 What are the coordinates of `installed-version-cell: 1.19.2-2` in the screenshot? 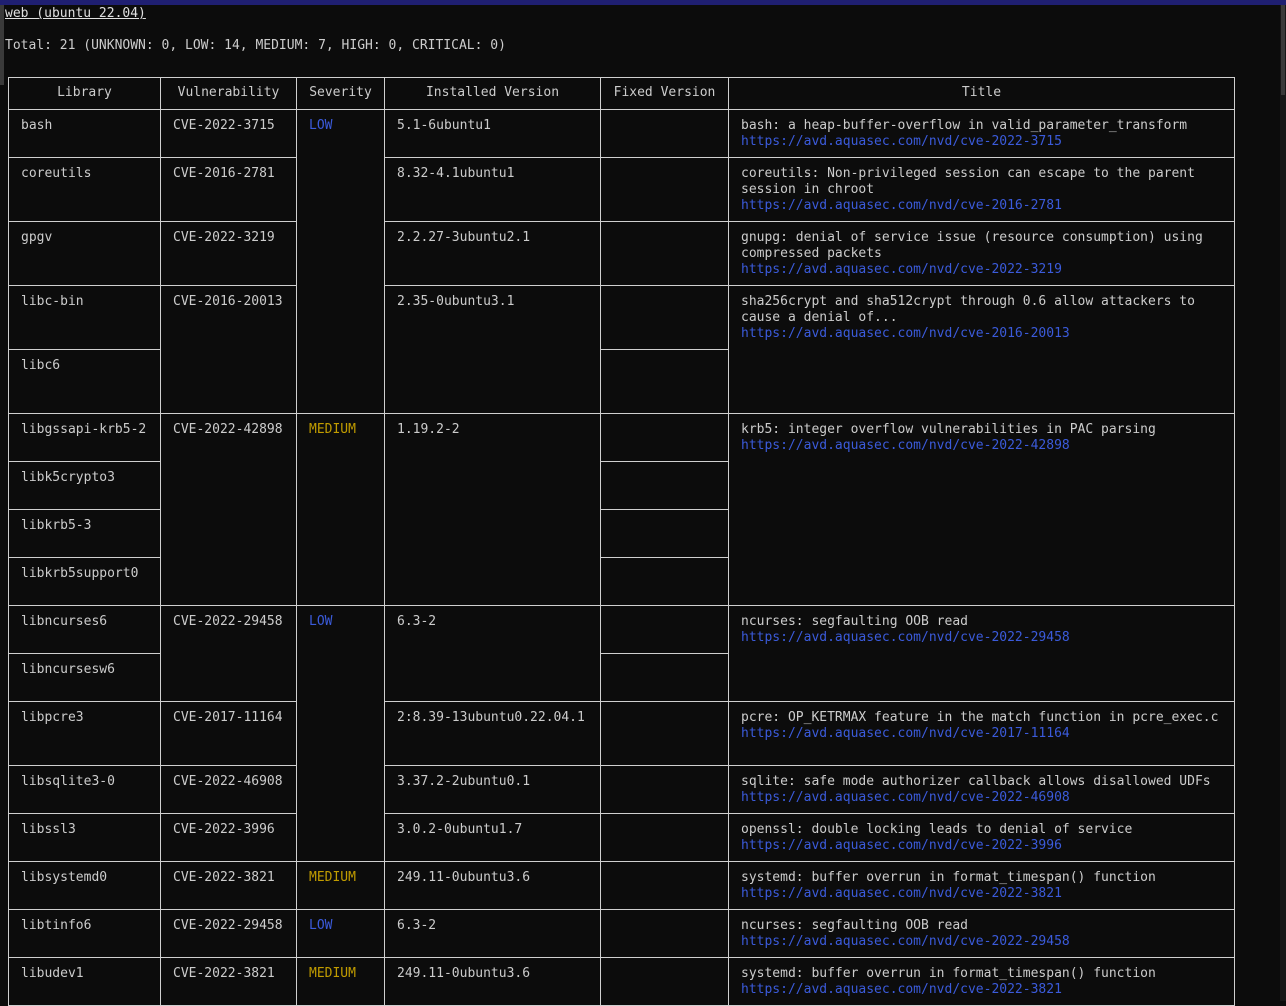 It's located at (492, 509).